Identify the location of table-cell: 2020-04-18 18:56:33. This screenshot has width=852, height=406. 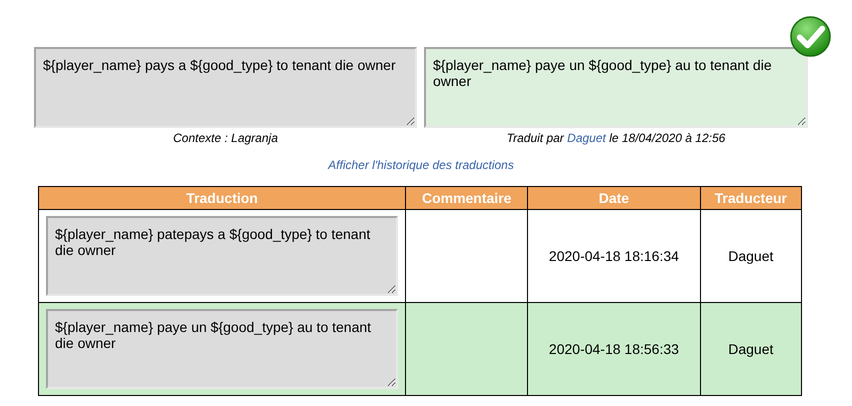
(614, 349).